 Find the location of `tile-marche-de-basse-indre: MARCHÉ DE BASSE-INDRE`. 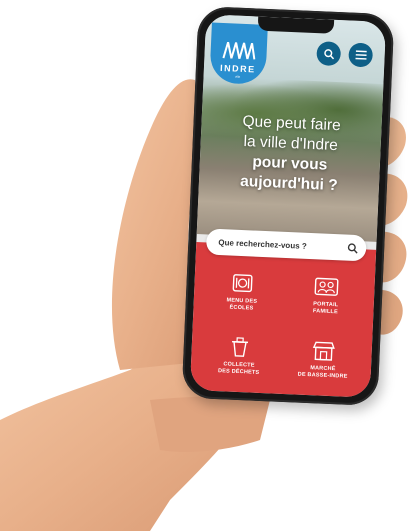

tile-marche-de-basse-indre: MARCHÉ DE BASSE-INDRE is located at coordinates (323, 359).